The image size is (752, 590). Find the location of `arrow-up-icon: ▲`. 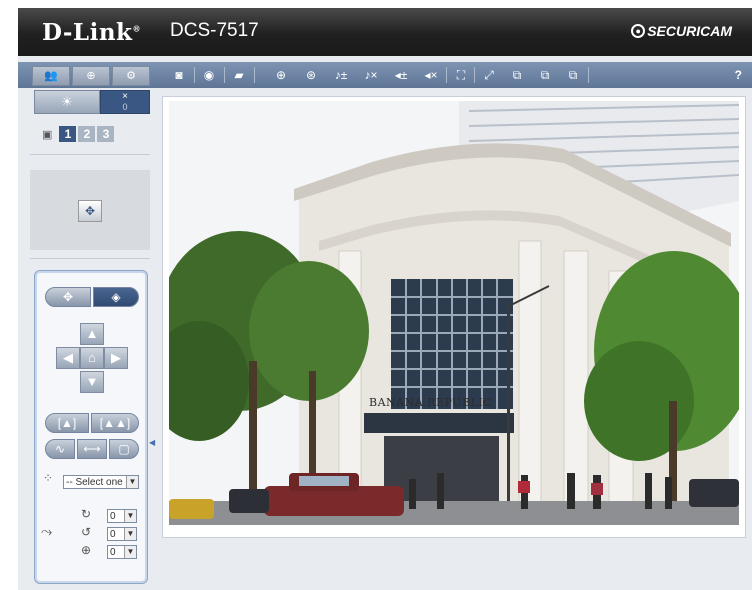

arrow-up-icon: ▲ is located at coordinates (92, 333).